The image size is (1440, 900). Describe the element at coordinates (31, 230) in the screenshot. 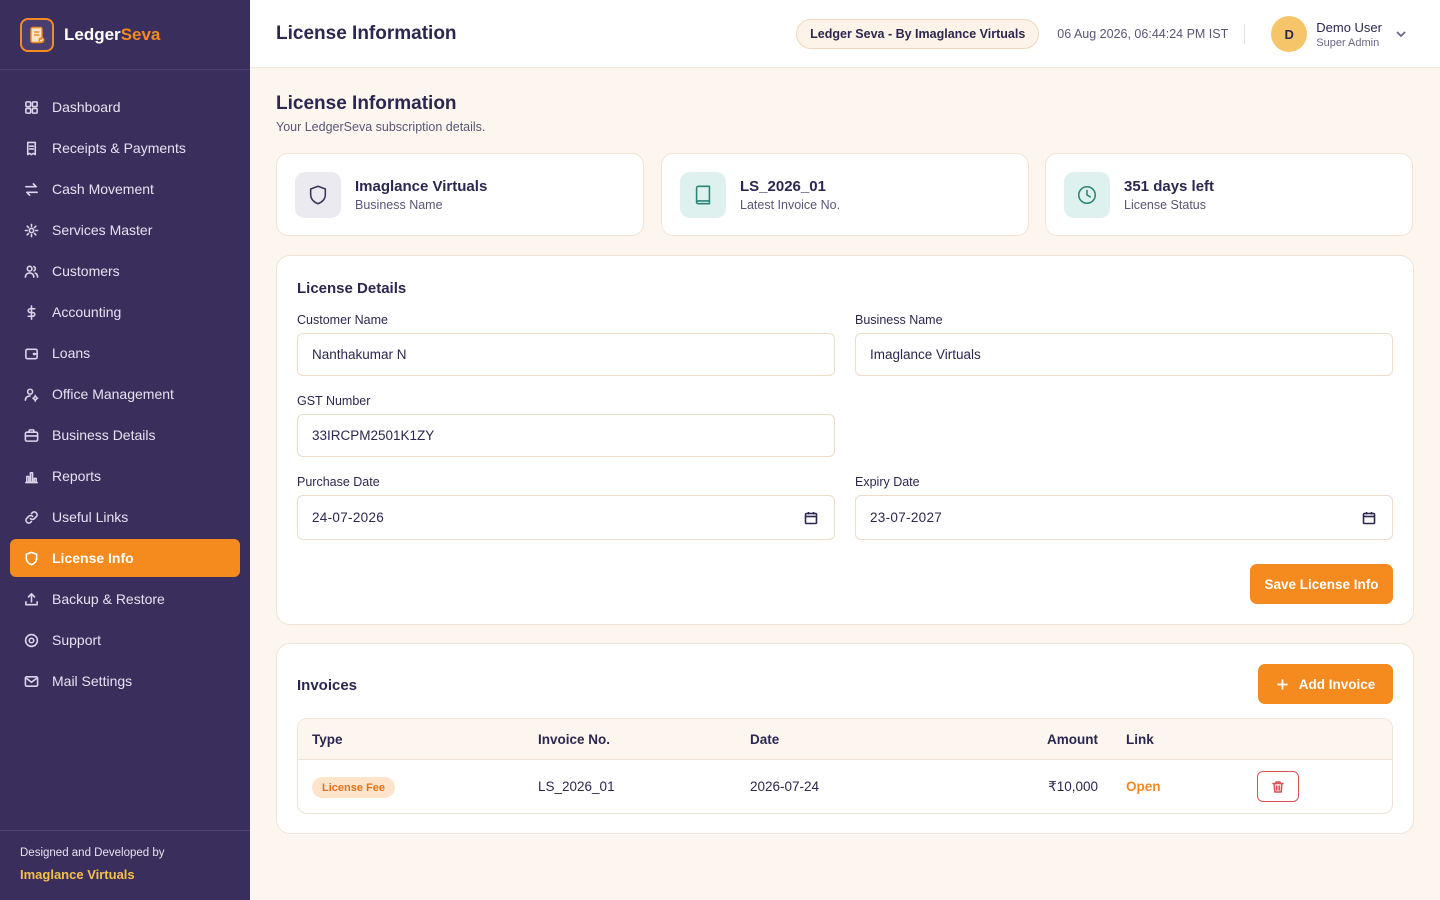

I see `gear-icon` at that location.